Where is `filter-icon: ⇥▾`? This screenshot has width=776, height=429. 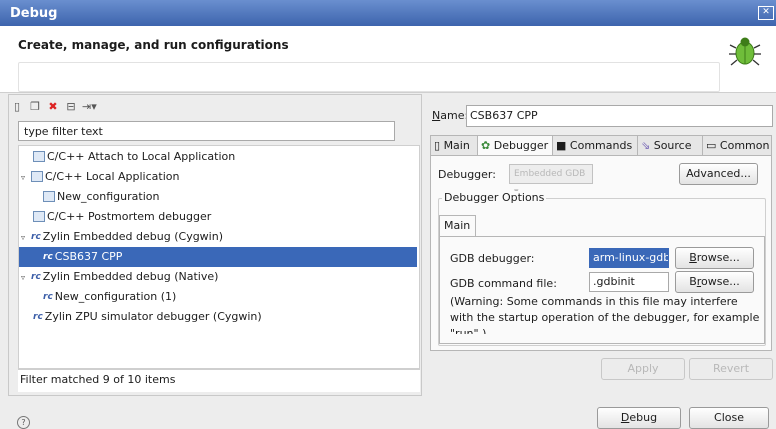
filter-icon: ⇥▾ is located at coordinates (89, 107).